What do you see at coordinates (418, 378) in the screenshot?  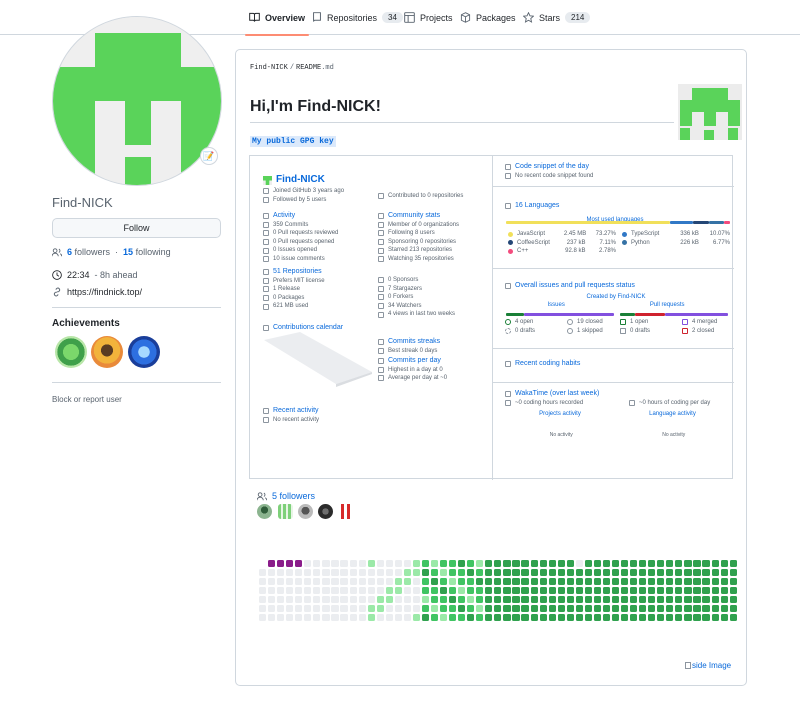 I see `perday-item: Average per day at ~0` at bounding box center [418, 378].